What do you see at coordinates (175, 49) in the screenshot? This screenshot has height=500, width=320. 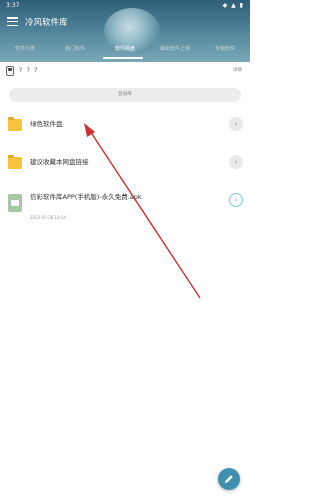 I see `tab-latest-software: 最新软件上架` at bounding box center [175, 49].